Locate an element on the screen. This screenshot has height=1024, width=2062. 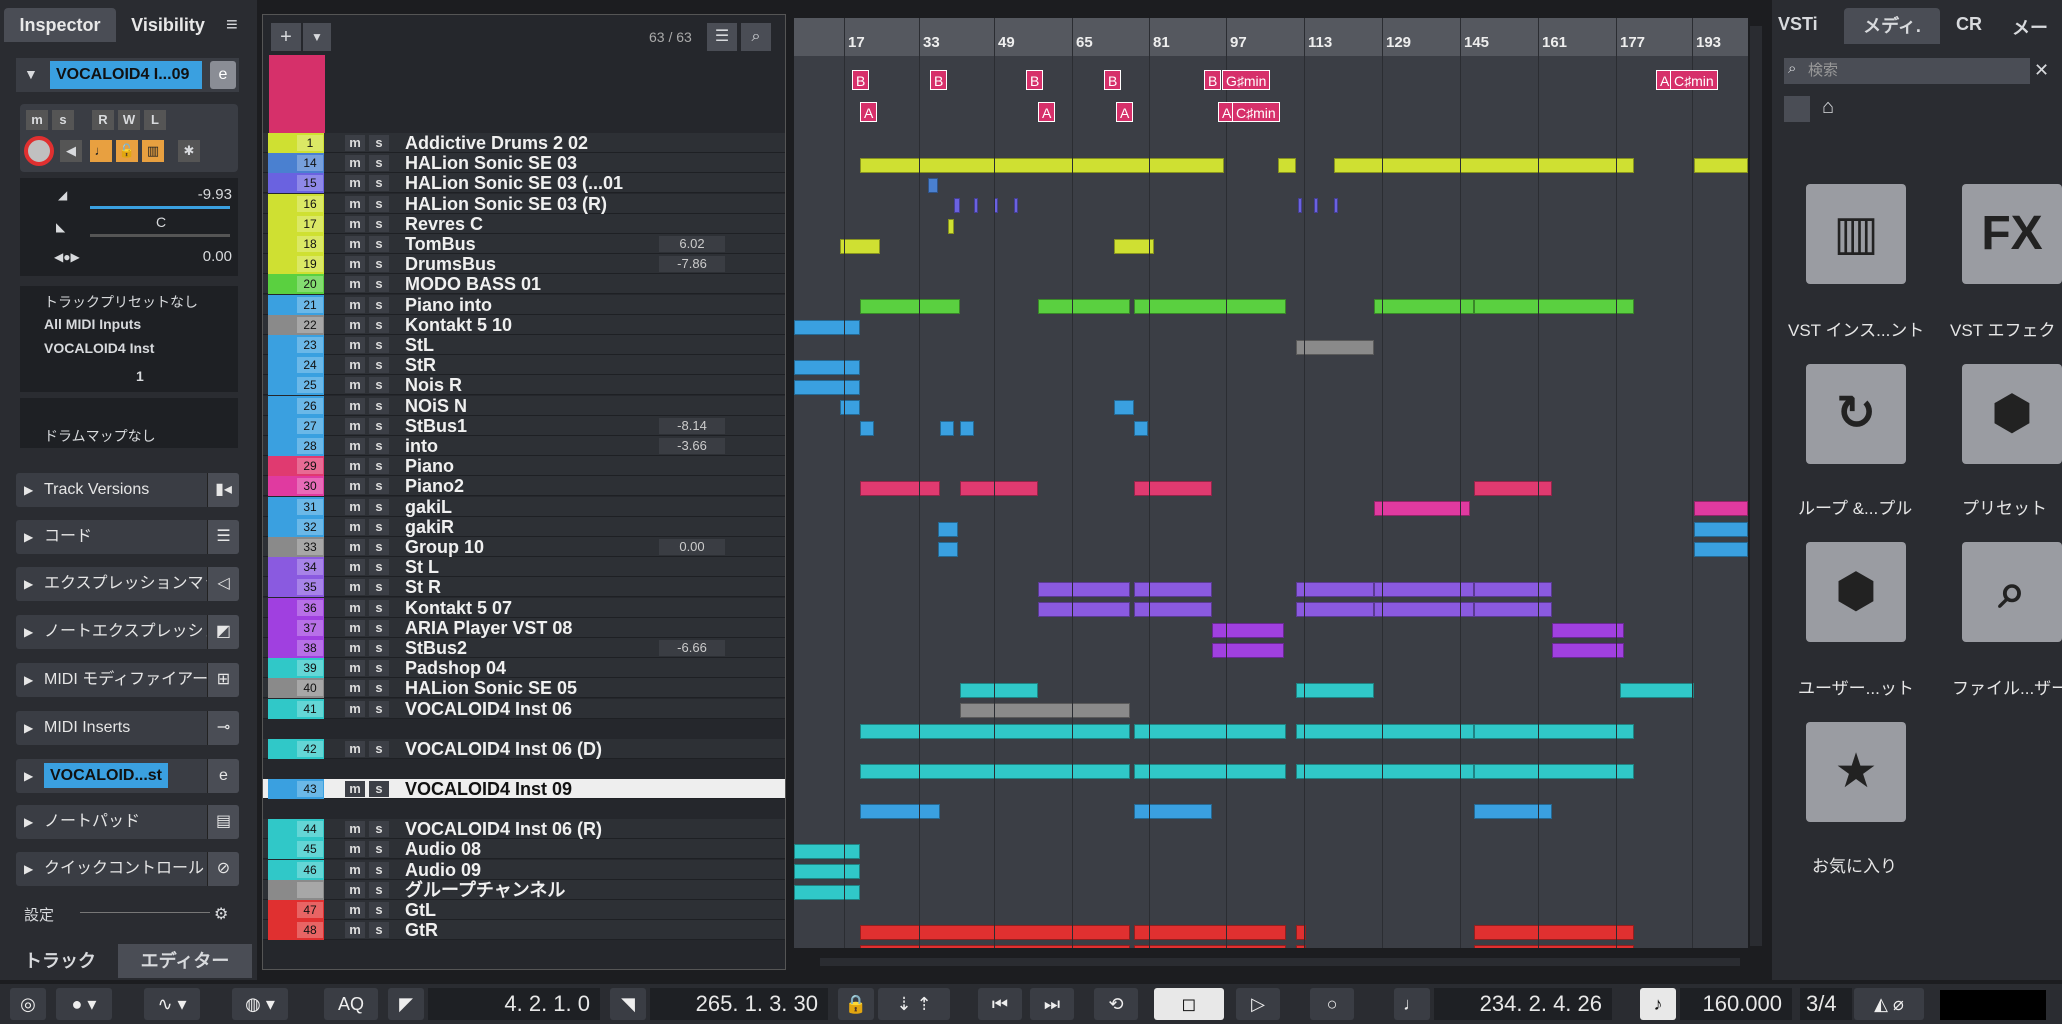
track-row: 38 m s StBus2 -6.66 is located at coordinates (524, 648).